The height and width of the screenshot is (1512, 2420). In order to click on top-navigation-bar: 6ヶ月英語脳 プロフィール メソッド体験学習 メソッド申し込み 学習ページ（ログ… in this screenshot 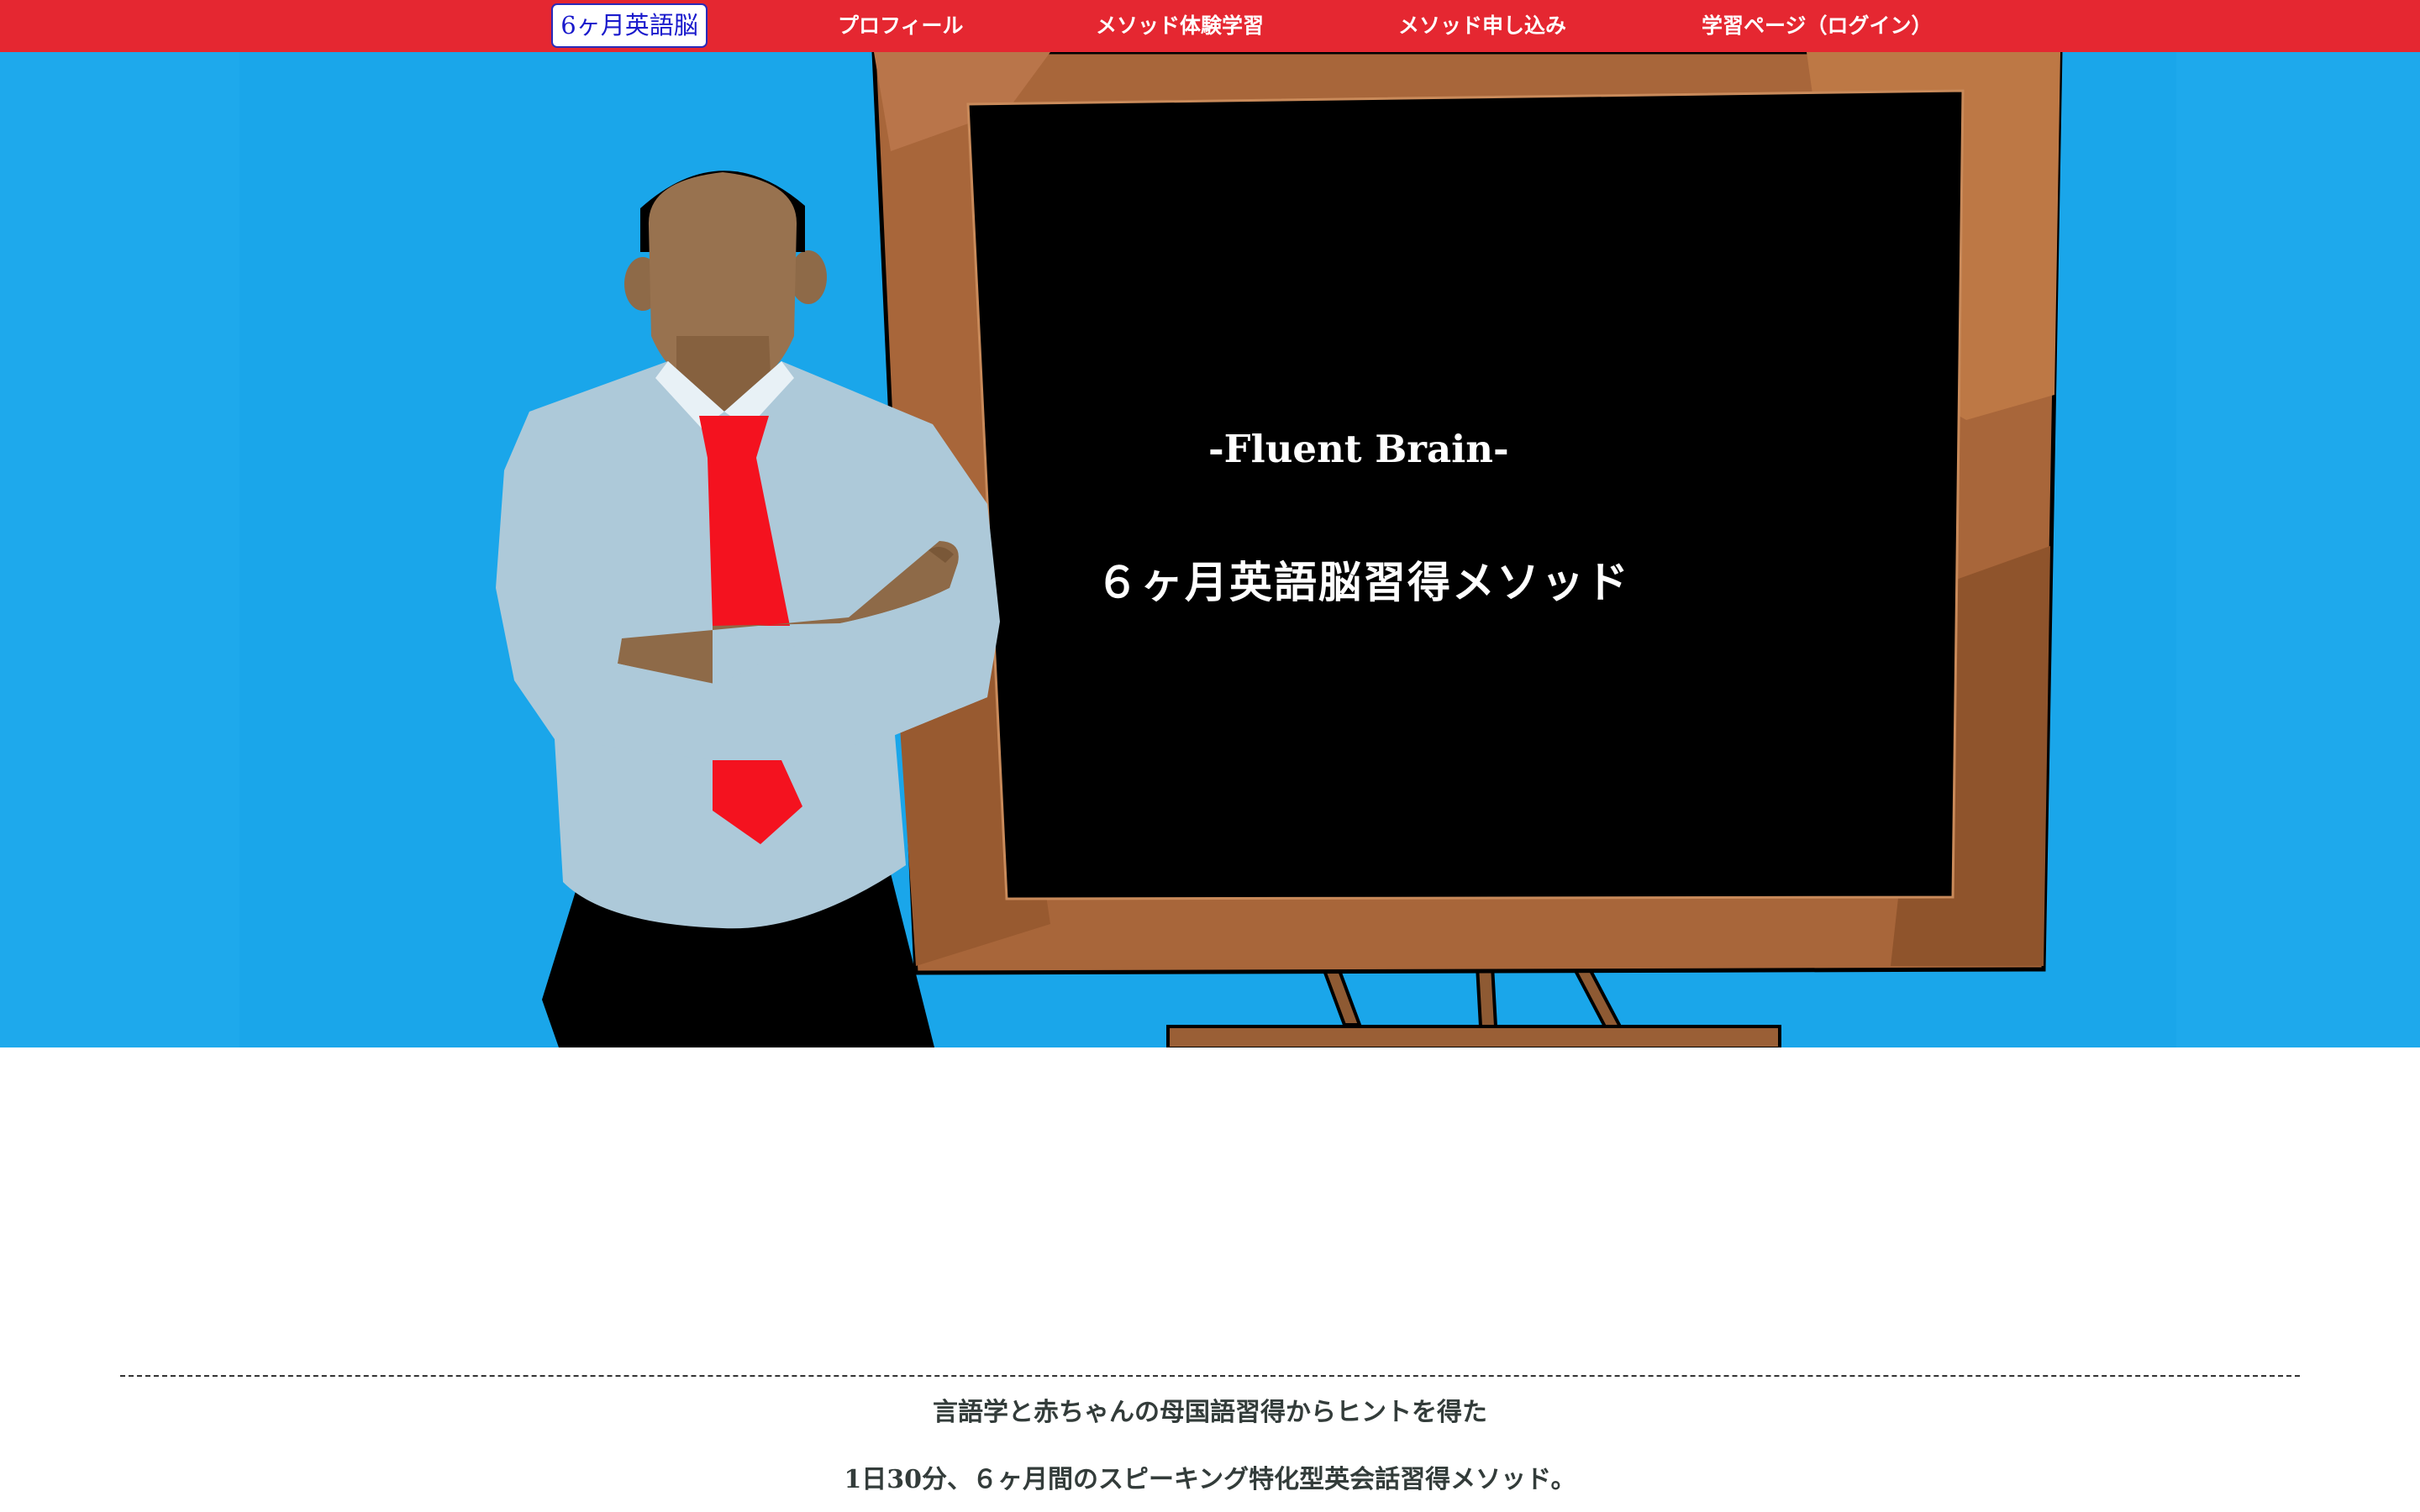, I will do `click(1210, 26)`.